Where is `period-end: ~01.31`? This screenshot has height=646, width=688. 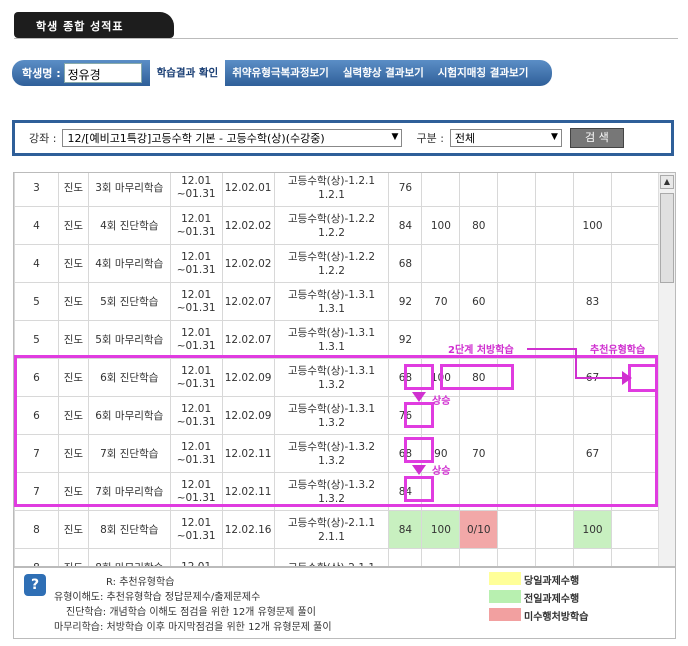 period-end: ~01.31 is located at coordinates (196, 459).